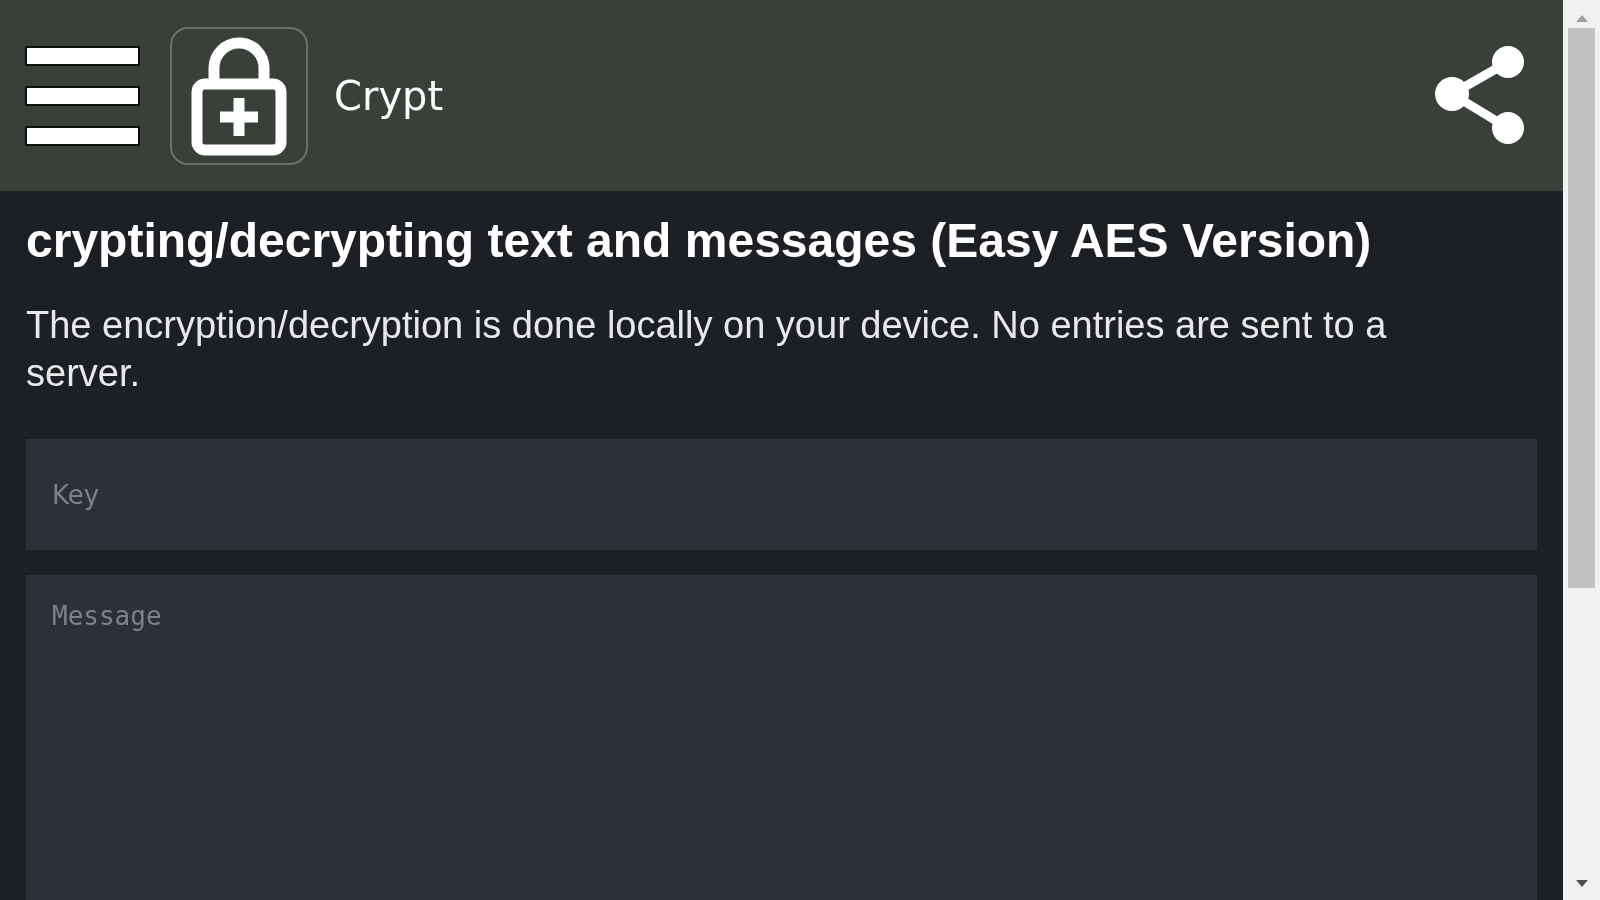 The width and height of the screenshot is (1600, 900). Describe the element at coordinates (707, 349) in the screenshot. I see `intro-text: The encryption/decryption is done locally on your device. No entries are sent to a server.` at that location.